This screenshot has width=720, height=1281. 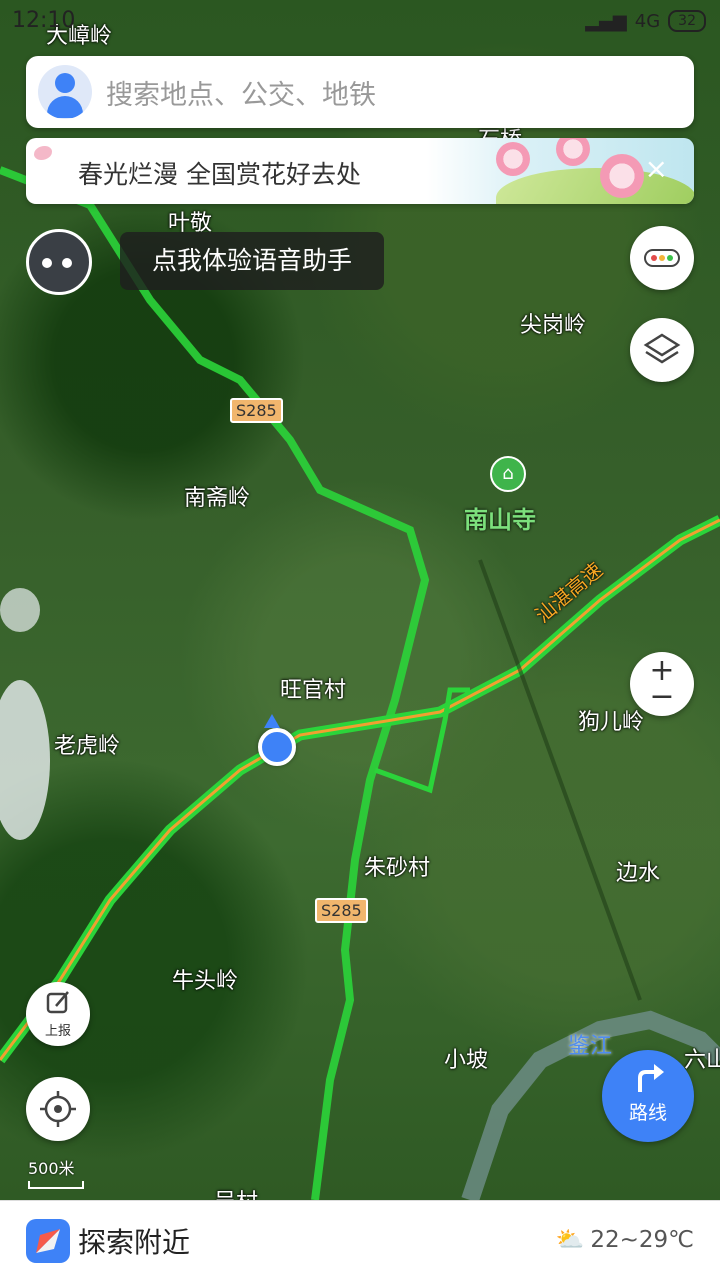 I want to click on status-bar: 12:10 ▂▄▆ 4G 32, so click(x=360, y=22).